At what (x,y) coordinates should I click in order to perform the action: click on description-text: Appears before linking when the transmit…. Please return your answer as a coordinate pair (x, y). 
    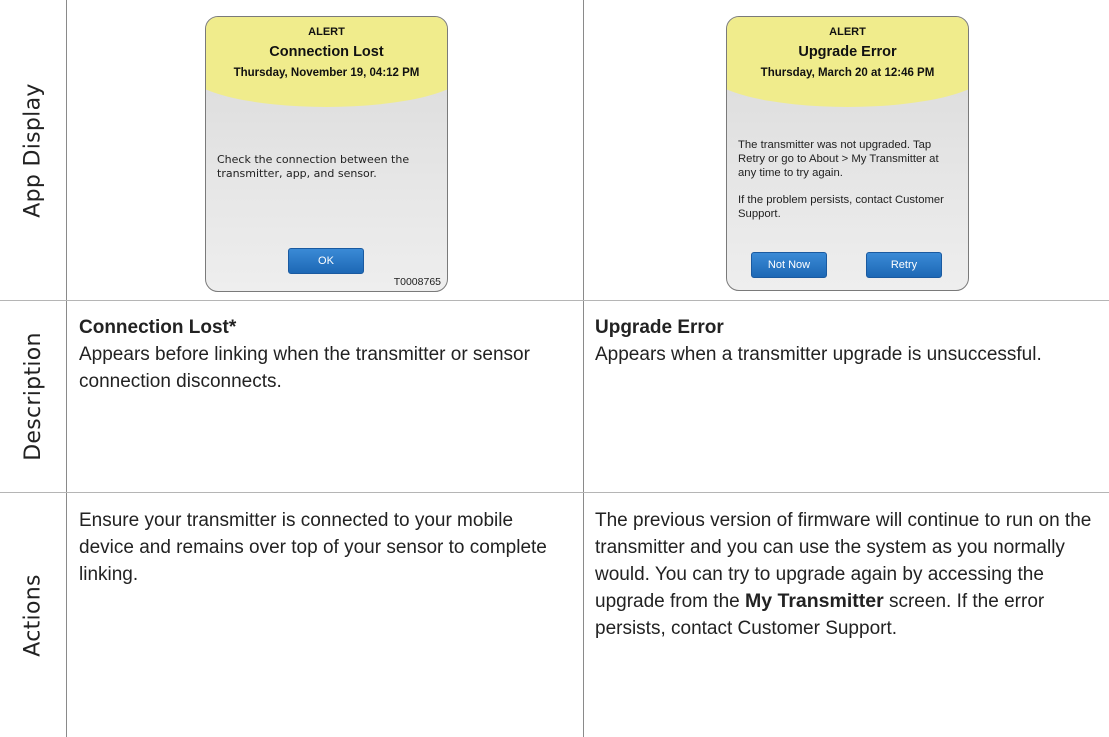
    Looking at the image, I should click on (304, 368).